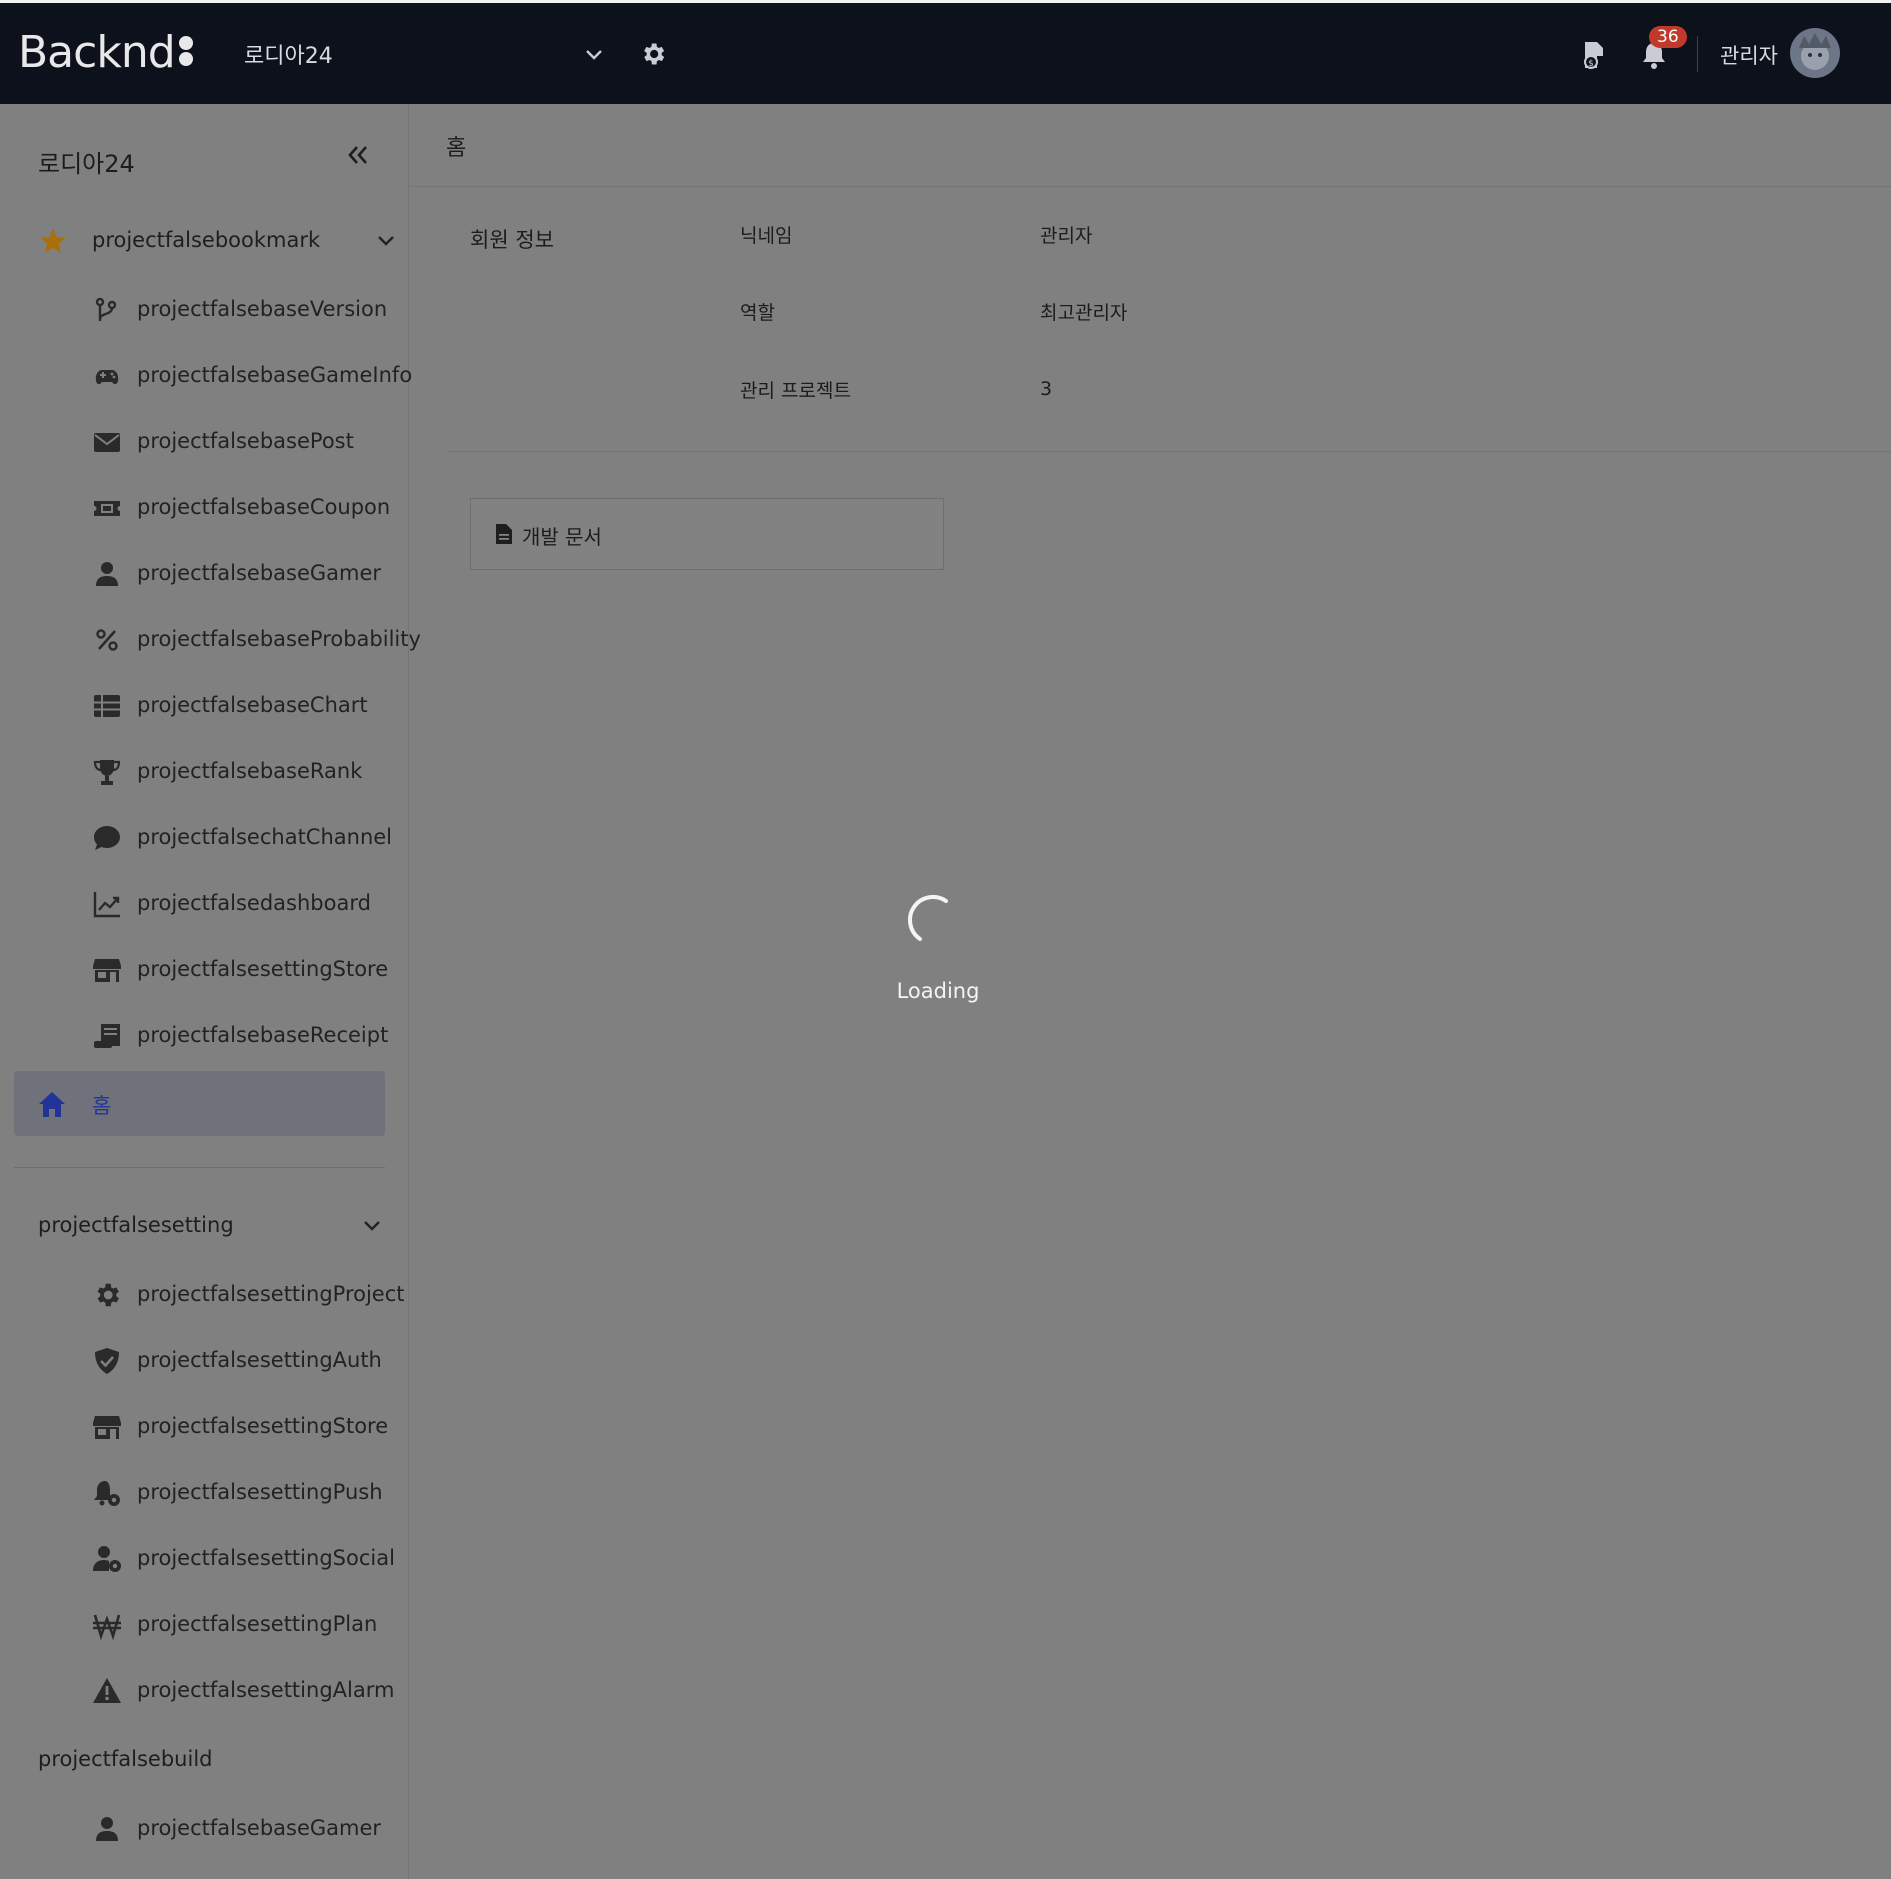 This screenshot has width=1891, height=1879. What do you see at coordinates (358, 155) in the screenshot?
I see `collapse-sidebar-icon` at bounding box center [358, 155].